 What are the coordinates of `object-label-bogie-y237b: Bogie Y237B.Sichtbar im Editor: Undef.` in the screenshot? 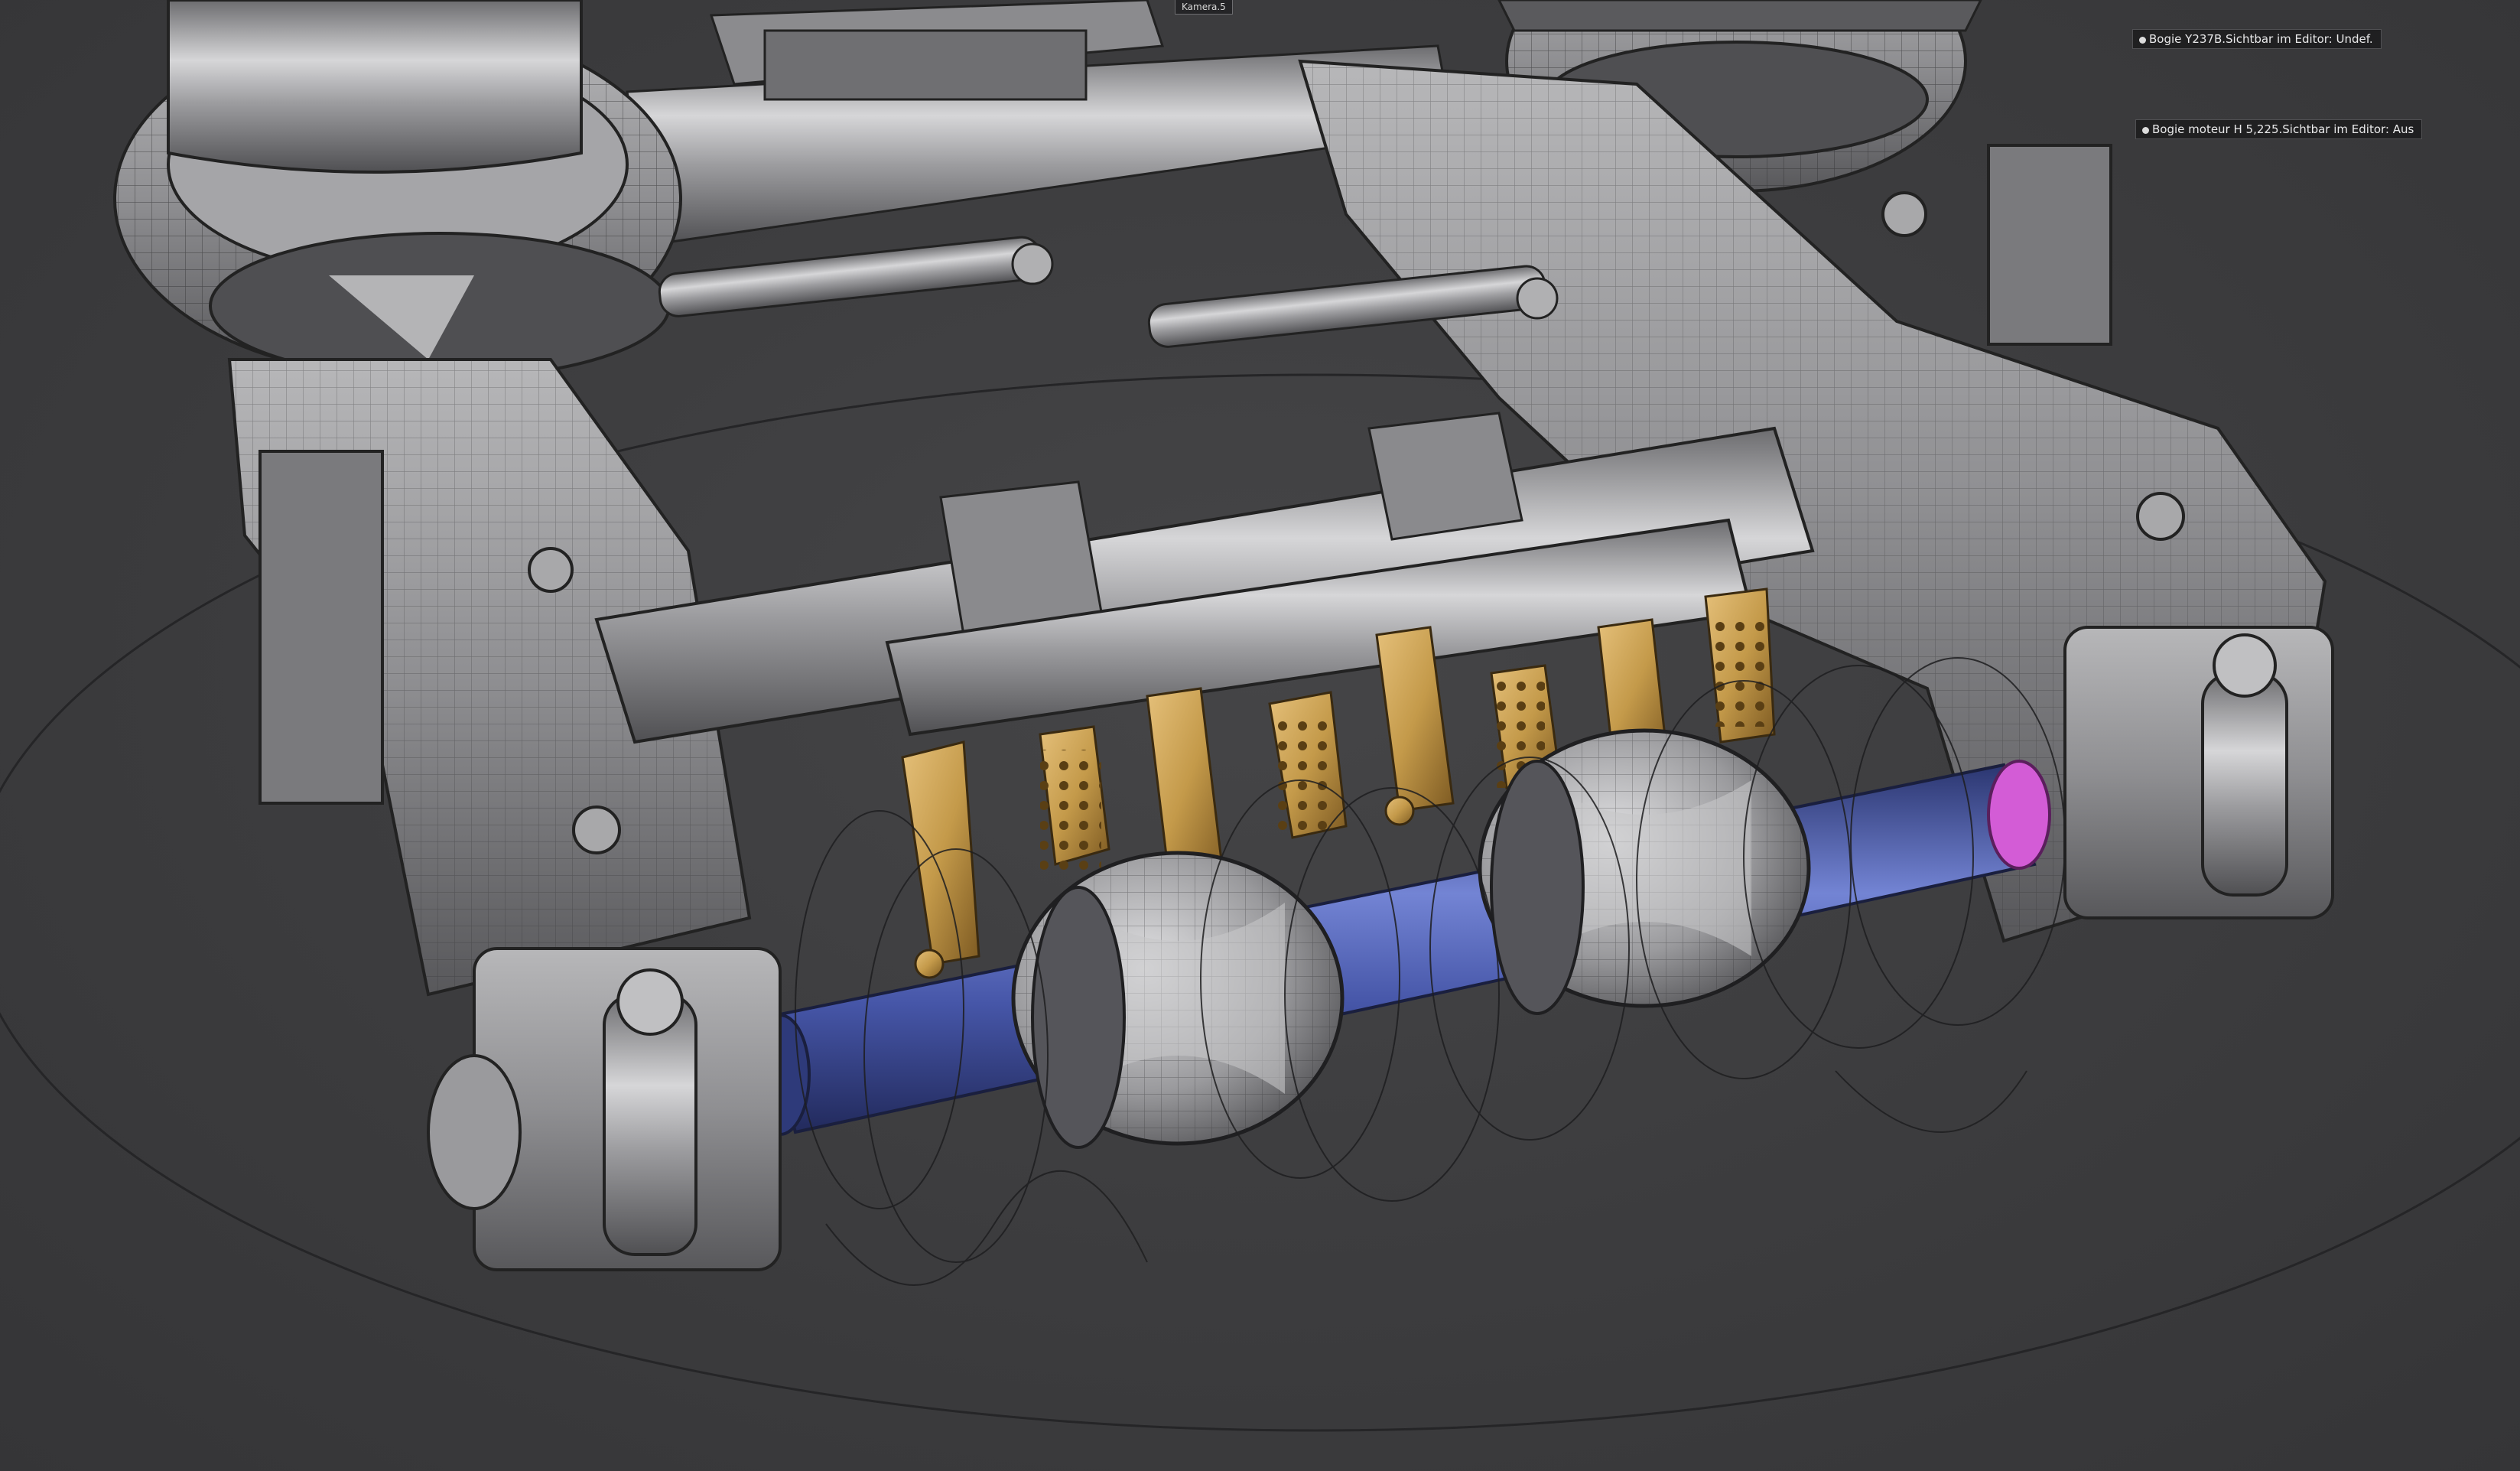 It's located at (2257, 39).